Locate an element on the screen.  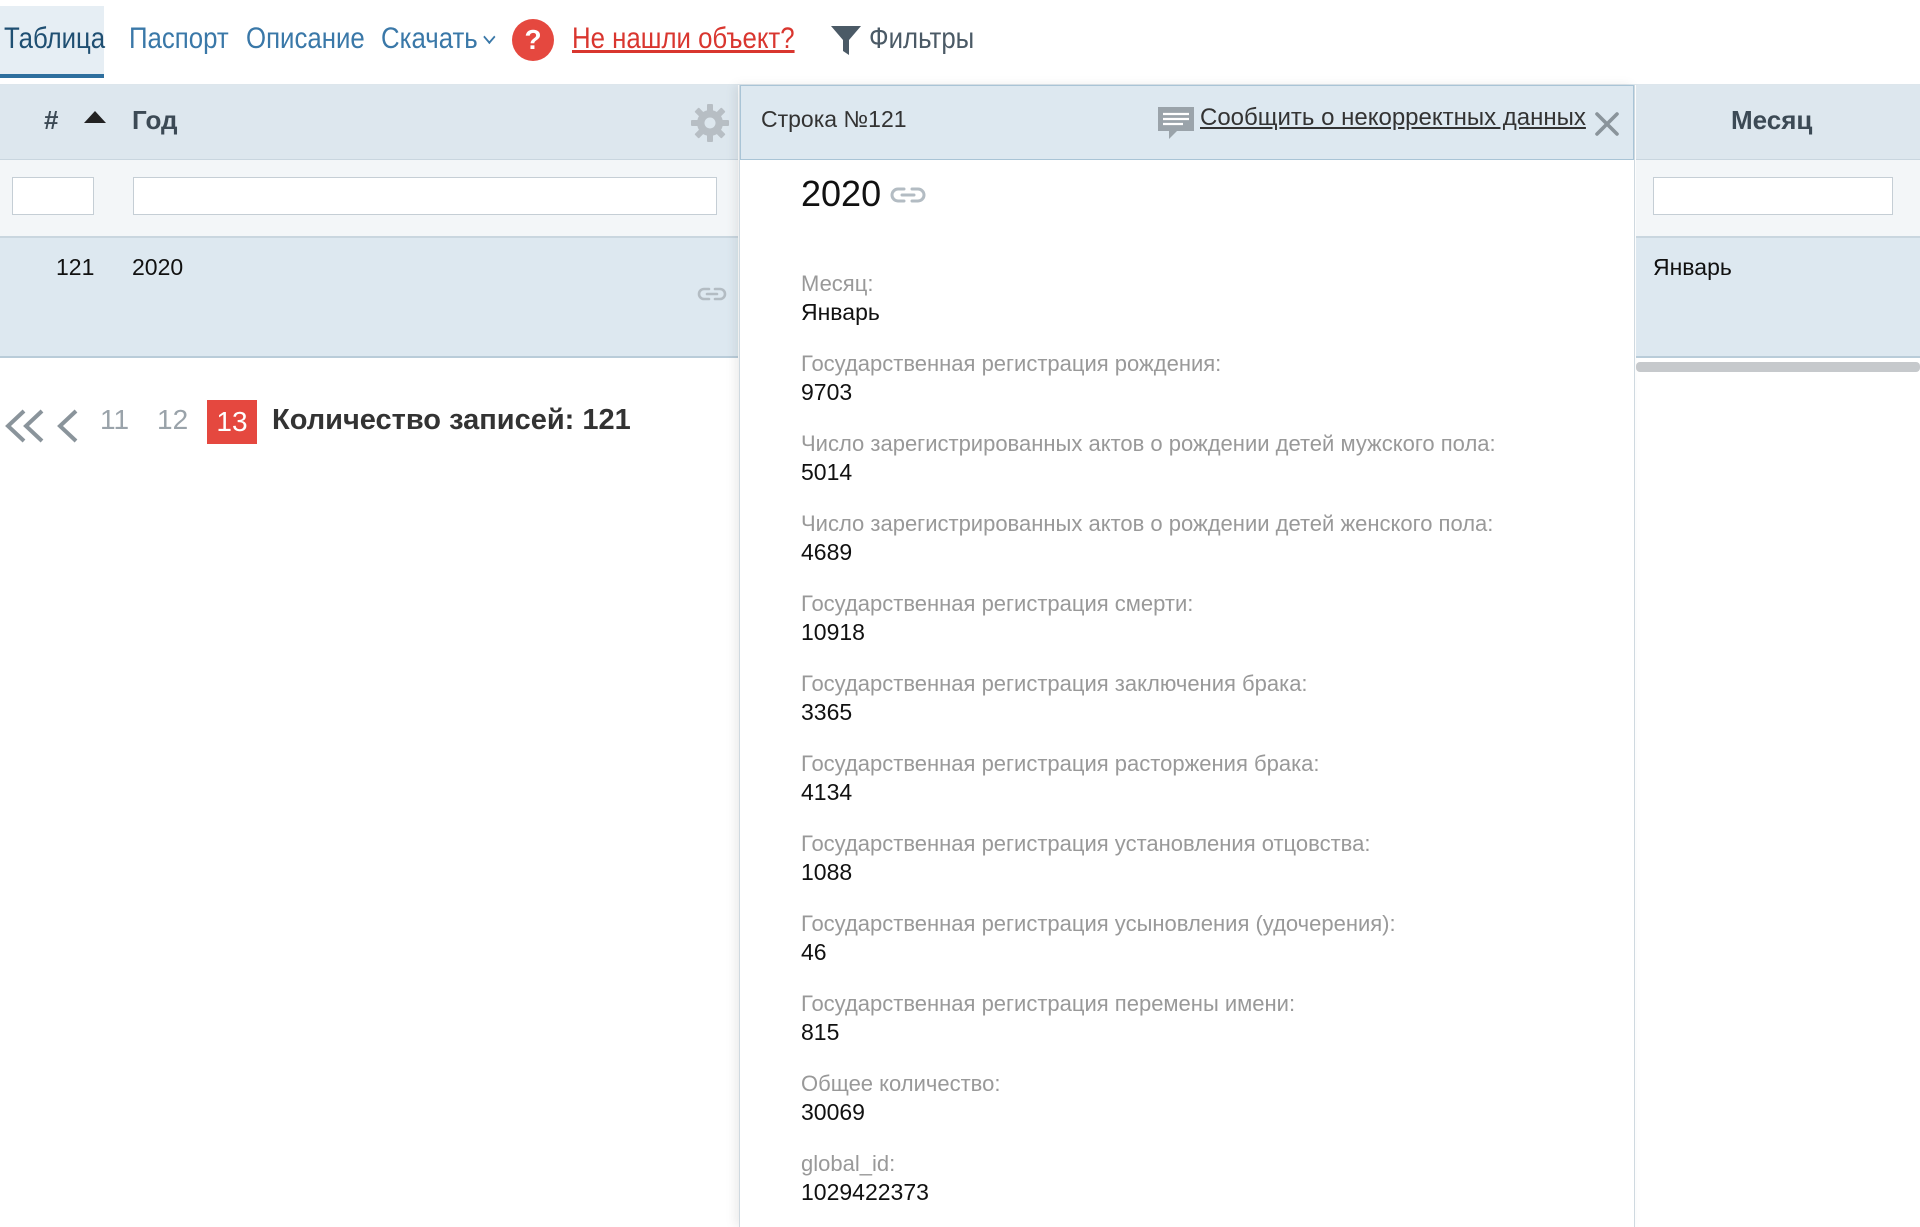
year-filter-input is located at coordinates (425, 196).